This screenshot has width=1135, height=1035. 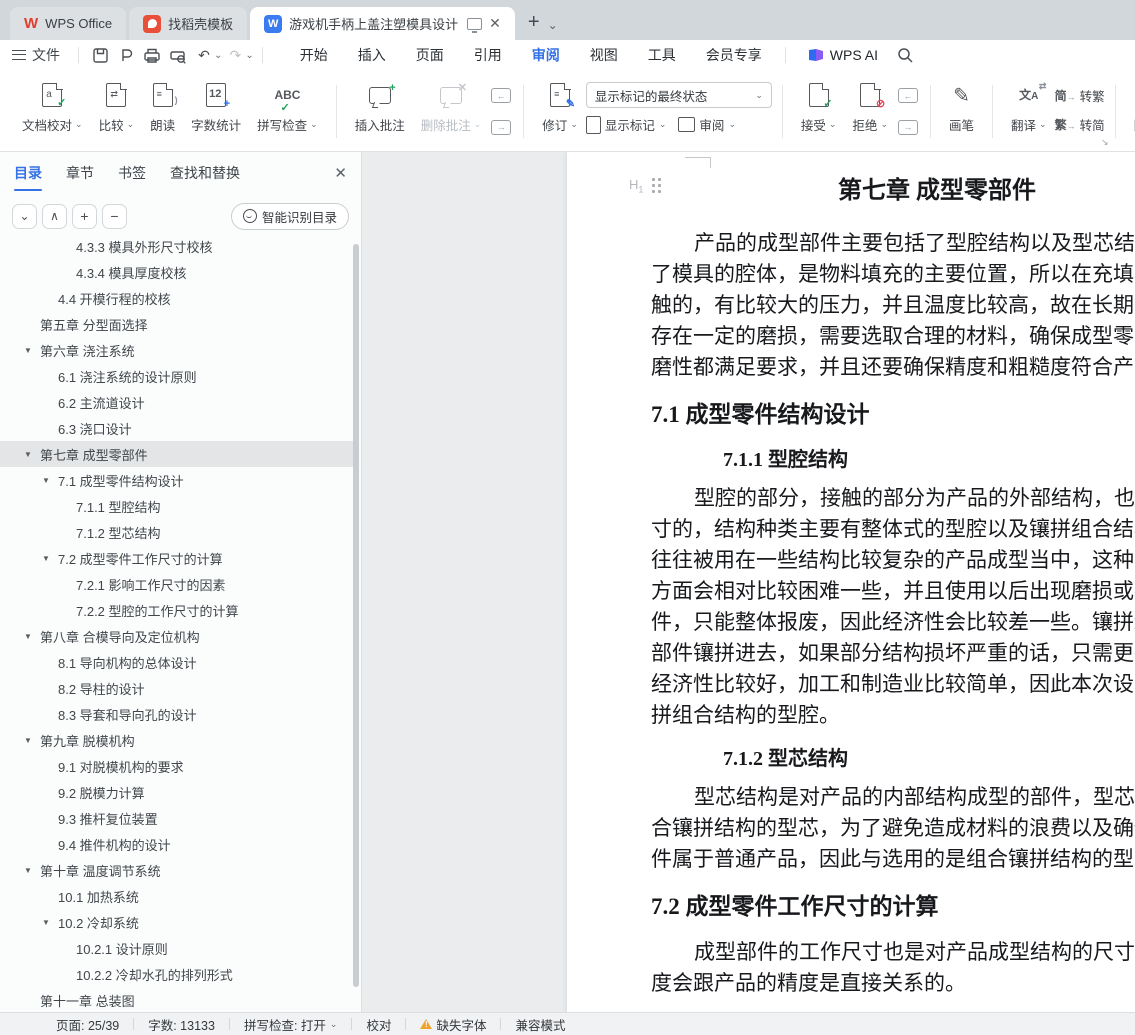 What do you see at coordinates (870, 111) in the screenshot?
I see `reject-change-button: ⊘ 拒绝 ⌄` at bounding box center [870, 111].